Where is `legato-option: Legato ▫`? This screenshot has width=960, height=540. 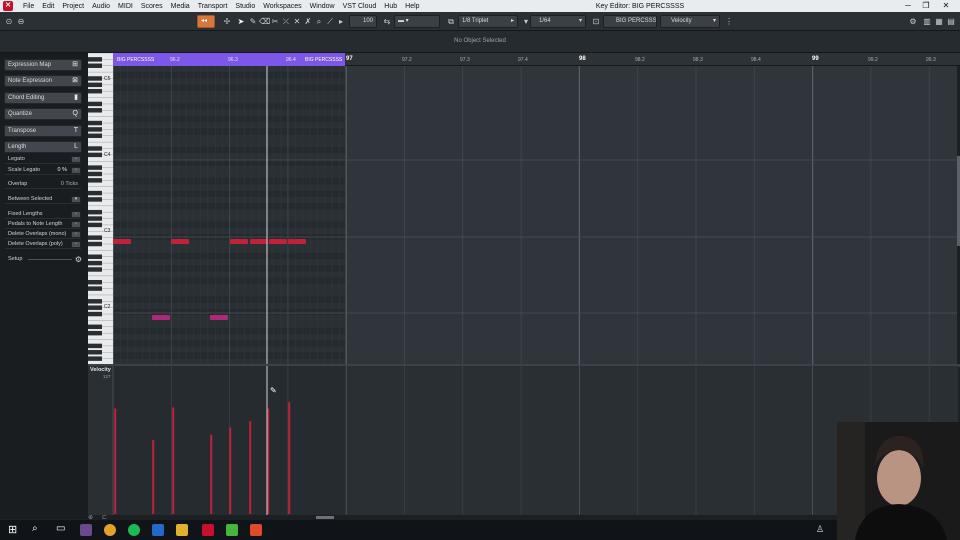 legato-option: Legato ▫ is located at coordinates (43, 159).